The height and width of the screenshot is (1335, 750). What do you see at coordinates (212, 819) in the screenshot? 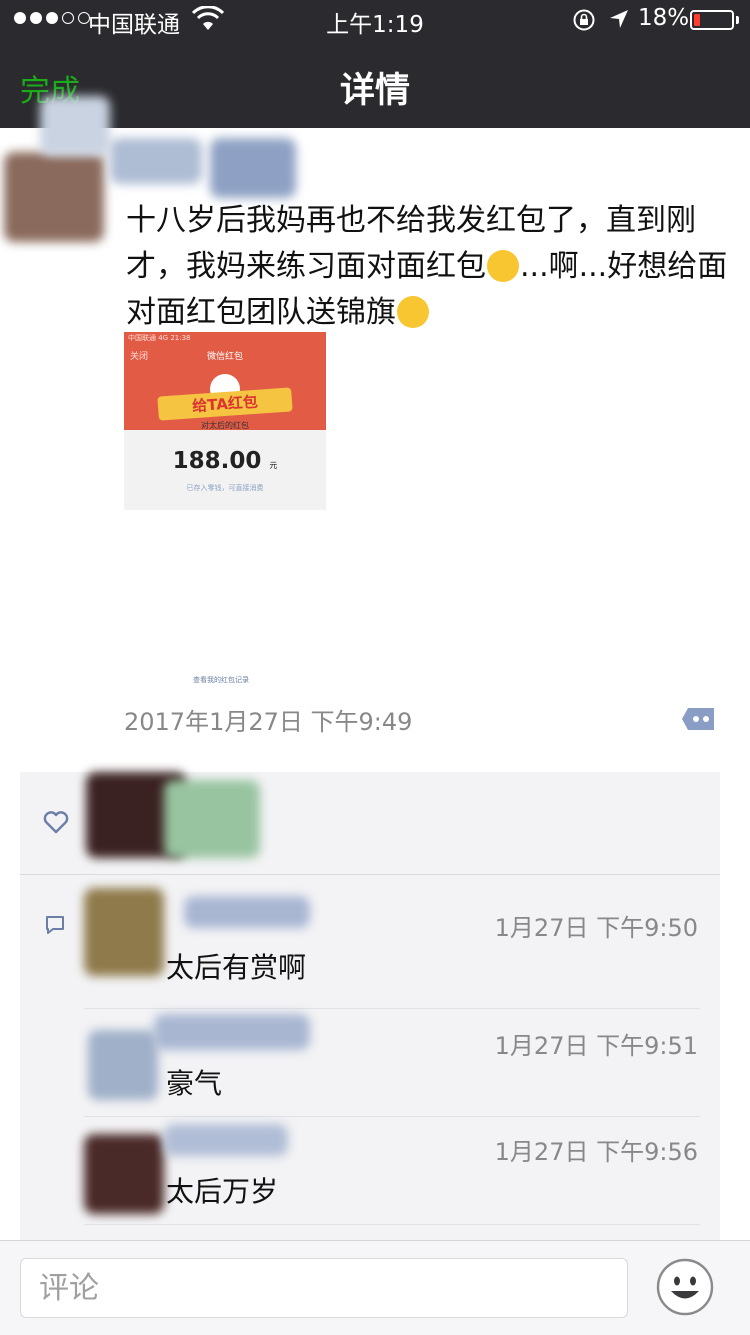
I see `like-avatar` at bounding box center [212, 819].